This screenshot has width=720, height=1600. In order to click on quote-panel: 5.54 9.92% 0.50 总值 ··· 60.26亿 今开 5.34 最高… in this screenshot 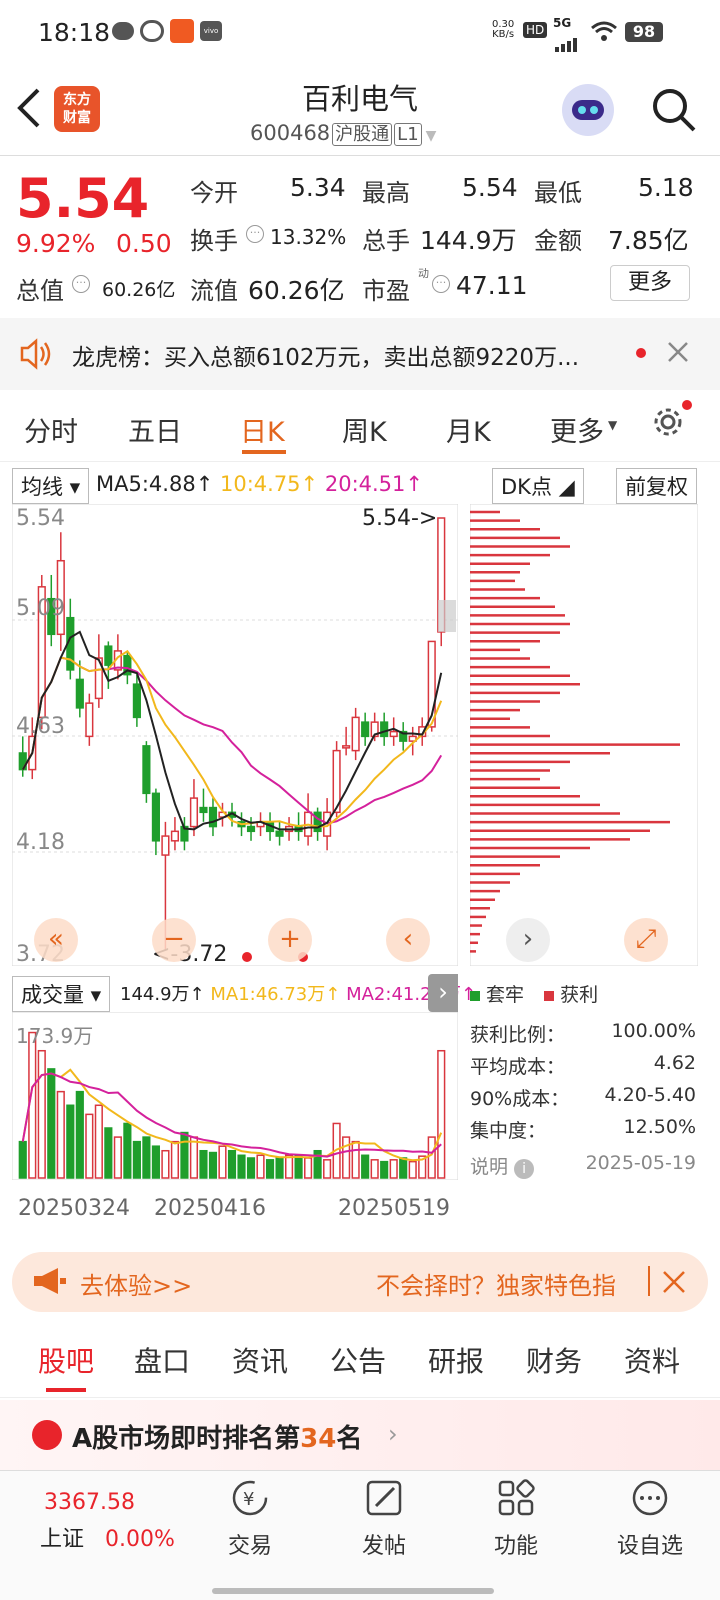, I will do `click(360, 236)`.